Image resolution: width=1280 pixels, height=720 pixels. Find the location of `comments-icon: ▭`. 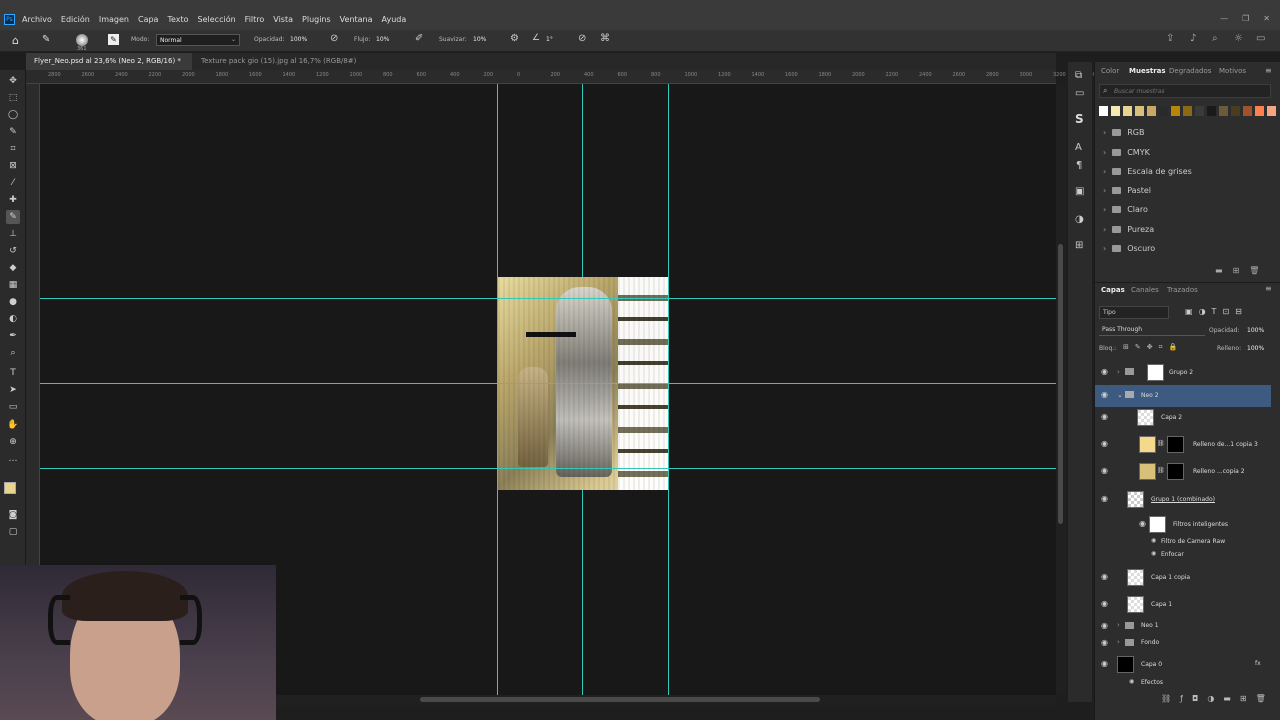

comments-icon: ▭ is located at coordinates (1079, 93).